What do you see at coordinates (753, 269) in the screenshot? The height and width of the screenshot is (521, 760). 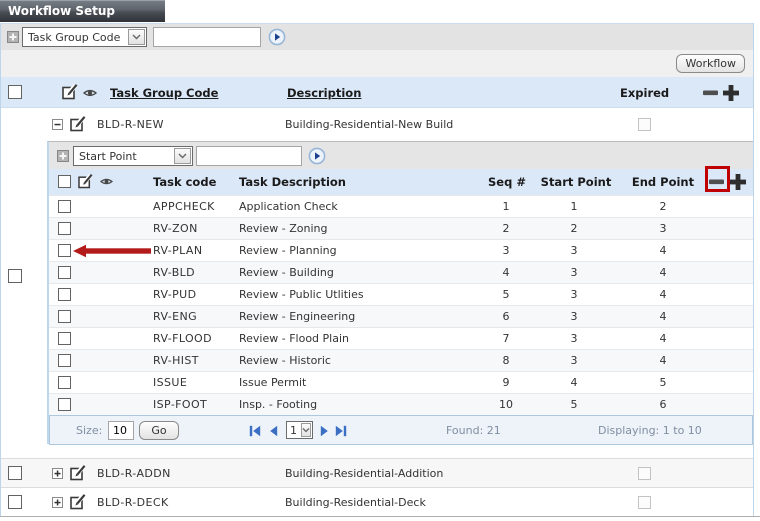 I see `panel-right-border` at bounding box center [753, 269].